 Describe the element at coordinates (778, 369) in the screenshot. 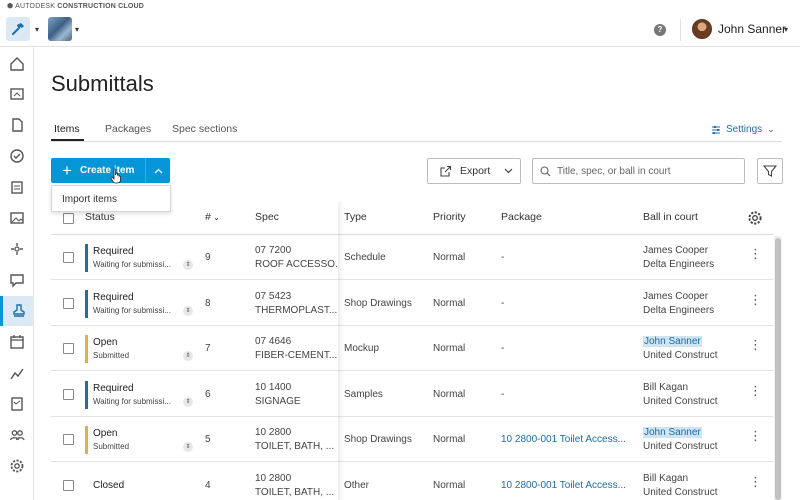

I see `table-scrollbar-thumb` at that location.